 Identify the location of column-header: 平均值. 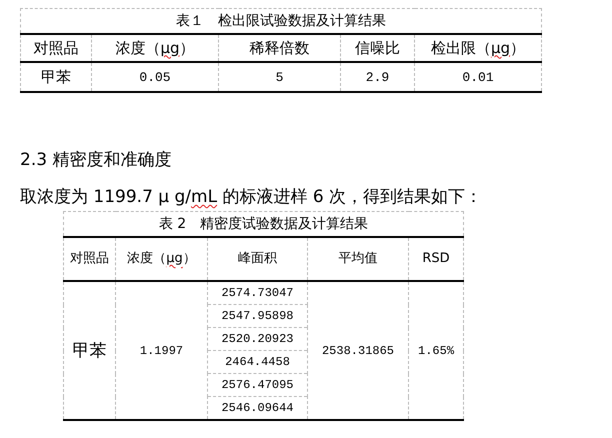
(358, 259).